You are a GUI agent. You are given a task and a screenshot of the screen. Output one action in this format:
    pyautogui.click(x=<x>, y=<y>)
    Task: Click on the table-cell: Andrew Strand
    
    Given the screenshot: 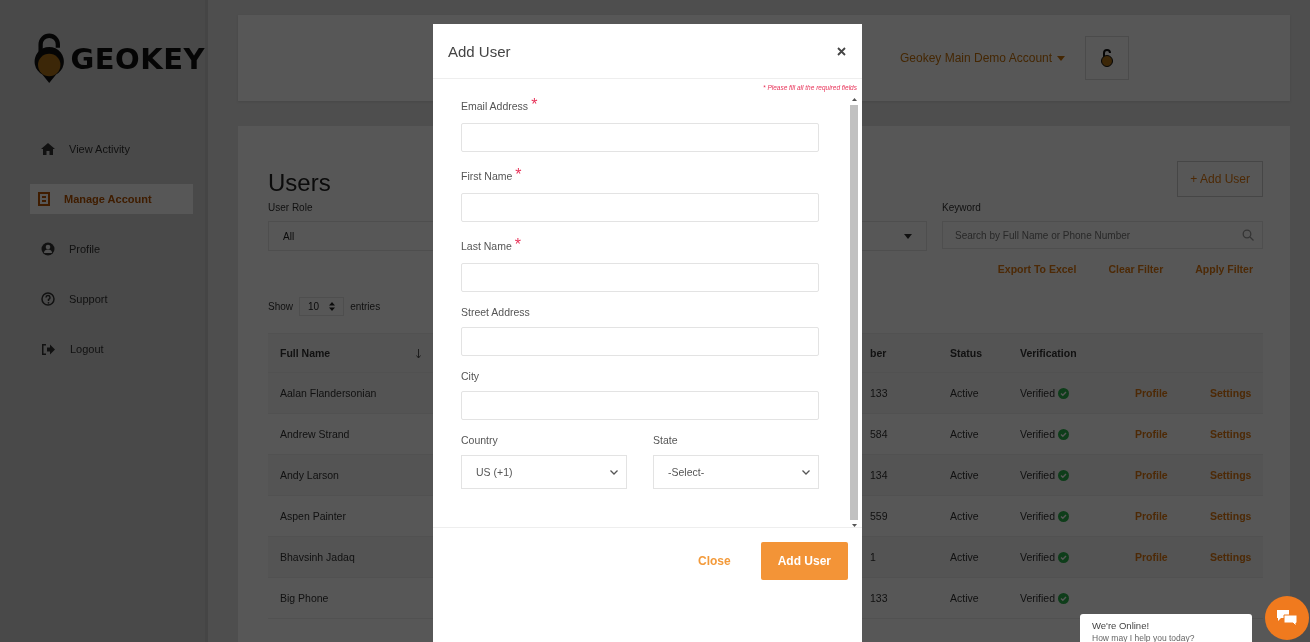 What is the action you would take?
    pyautogui.click(x=315, y=434)
    